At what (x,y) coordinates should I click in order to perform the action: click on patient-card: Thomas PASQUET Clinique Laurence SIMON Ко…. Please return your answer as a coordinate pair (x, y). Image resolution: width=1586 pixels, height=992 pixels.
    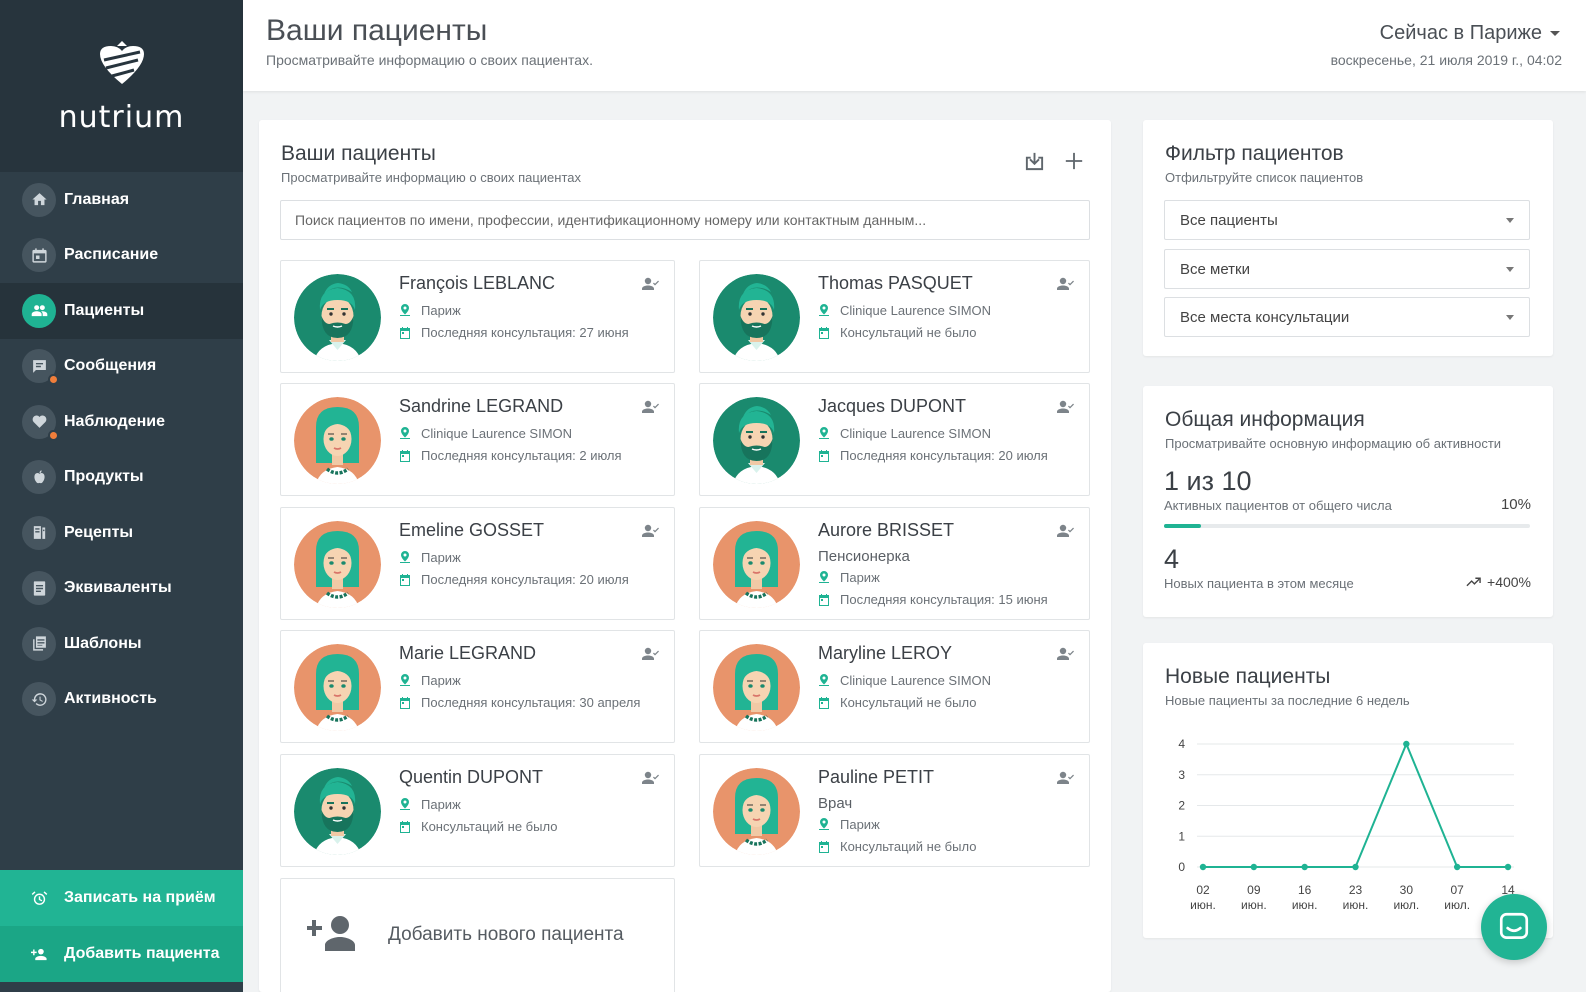
    Looking at the image, I should click on (894, 316).